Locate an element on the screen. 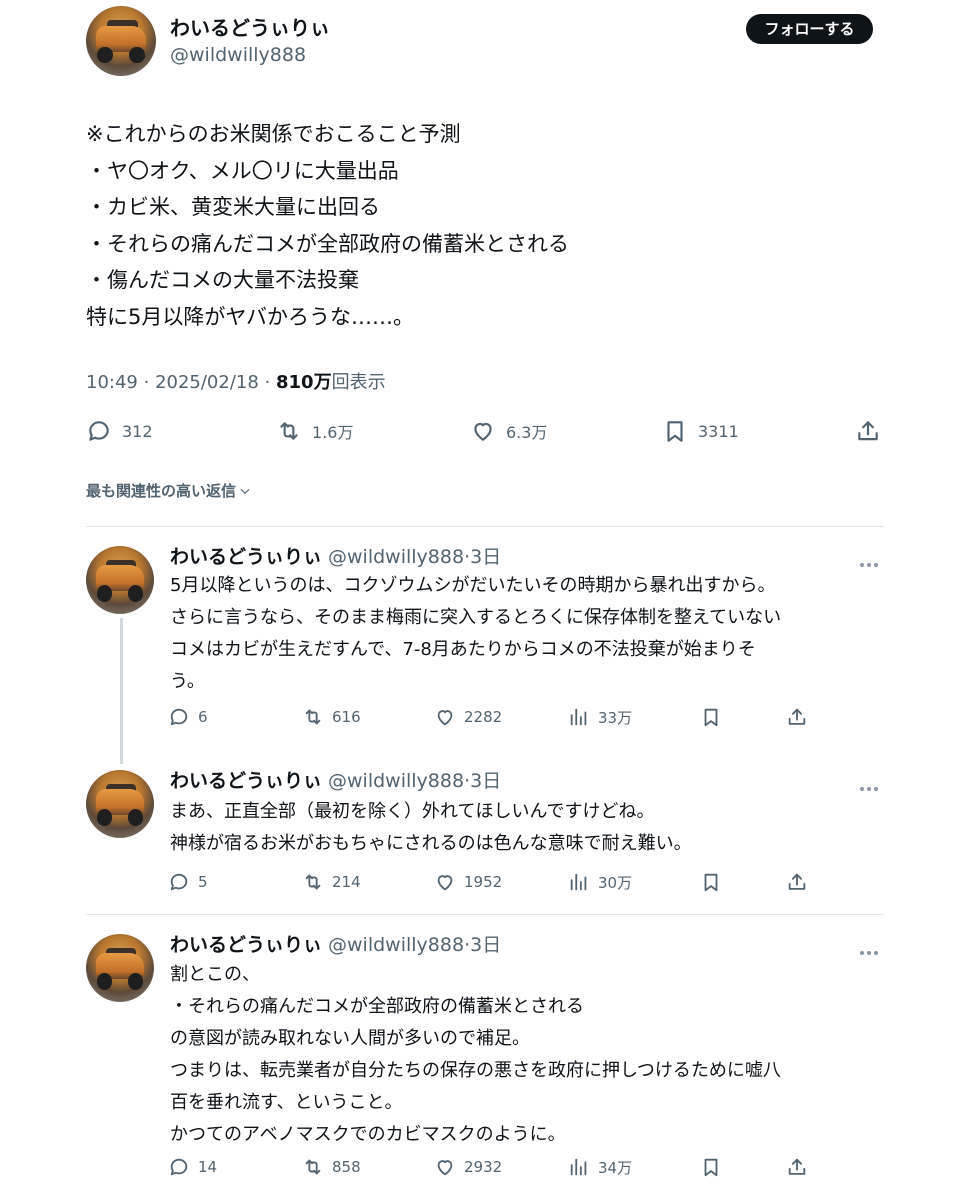 This screenshot has width=970, height=1200. reply-text-line: の意図が読み取れない人間が多いので補足。 is located at coordinates (350, 1038).